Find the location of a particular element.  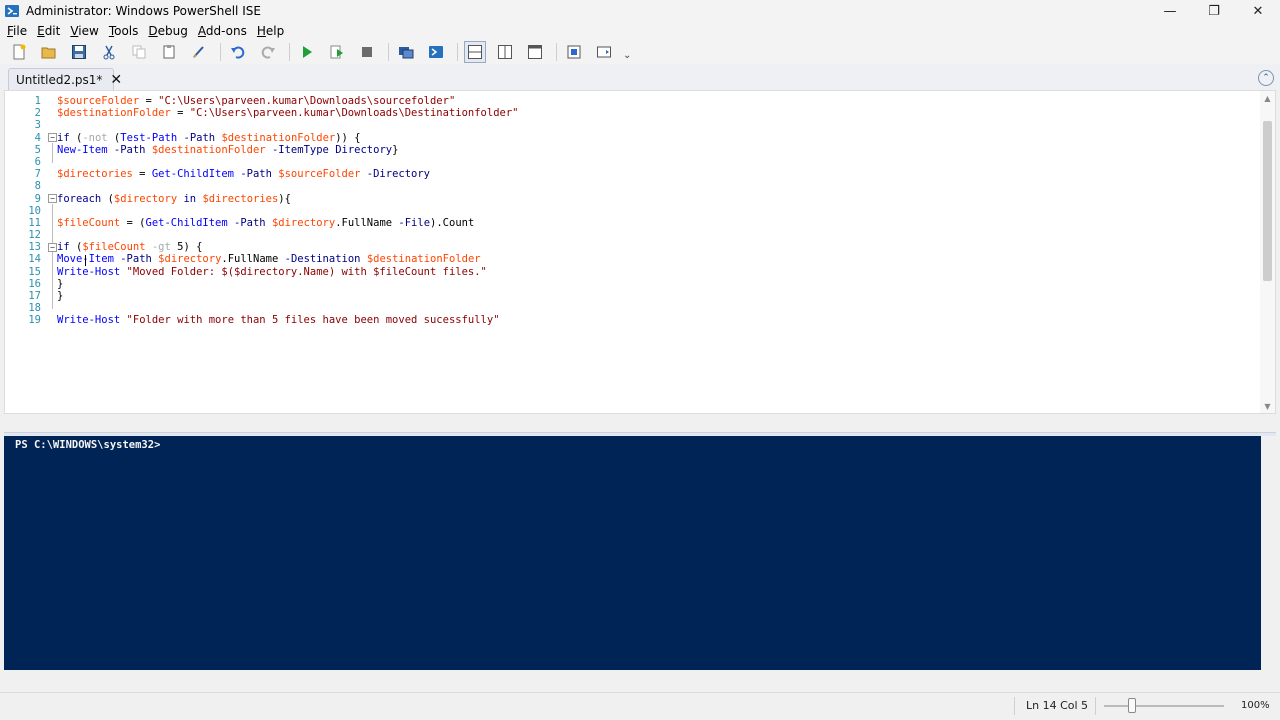

clear-console-button is located at coordinates (199, 52).